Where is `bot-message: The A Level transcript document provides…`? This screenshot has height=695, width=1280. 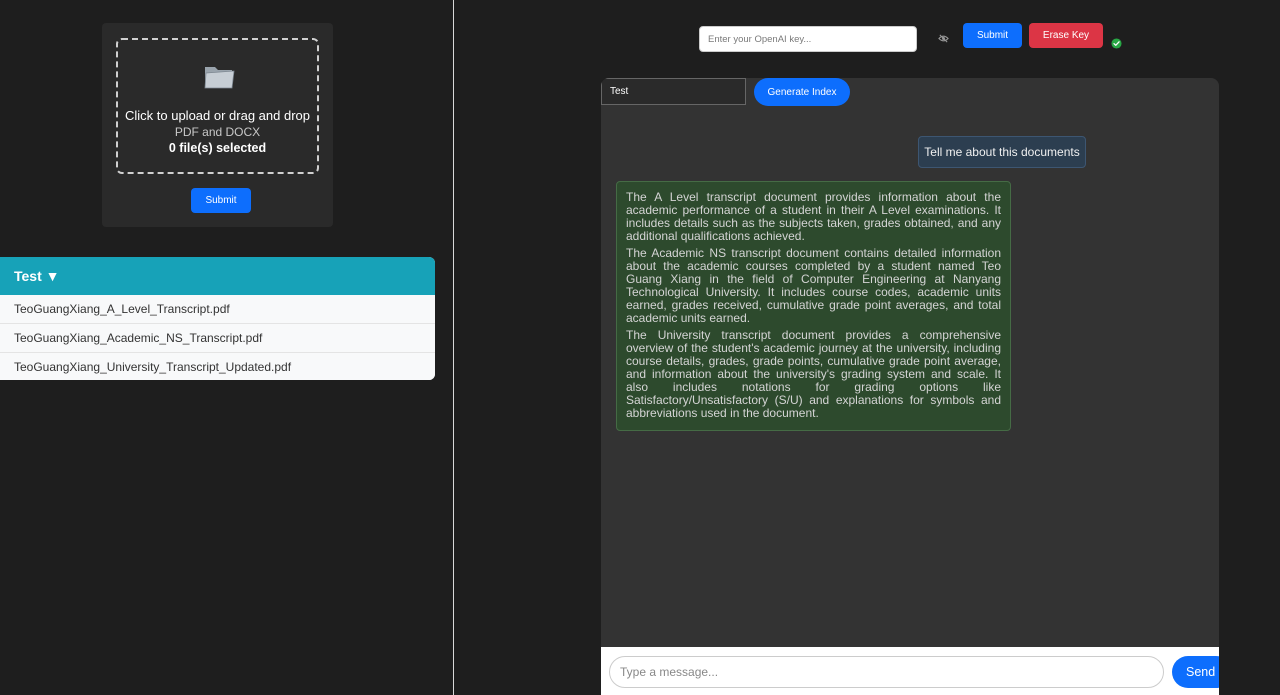
bot-message: The A Level transcript document provides… is located at coordinates (813, 306).